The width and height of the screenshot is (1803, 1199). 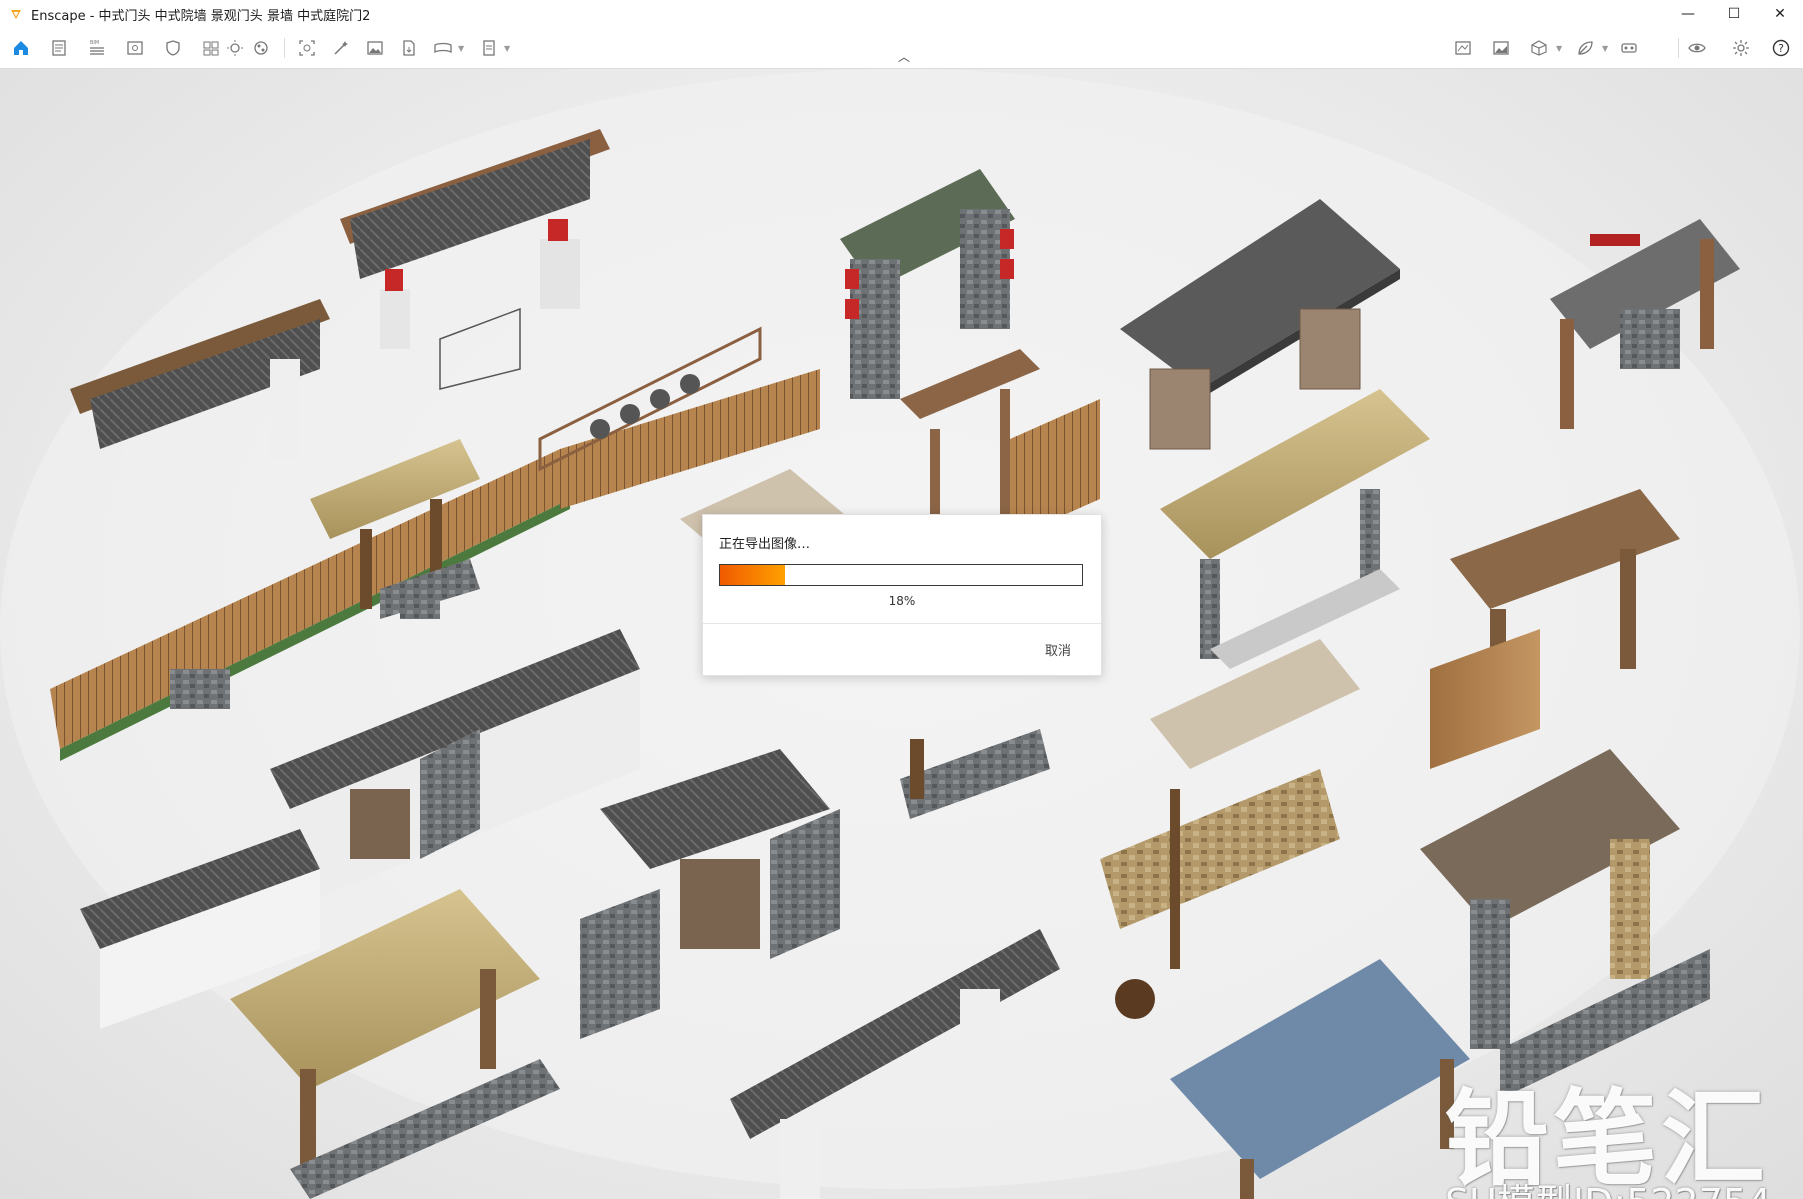 What do you see at coordinates (173, 48) in the screenshot?
I see `shield-icon` at bounding box center [173, 48].